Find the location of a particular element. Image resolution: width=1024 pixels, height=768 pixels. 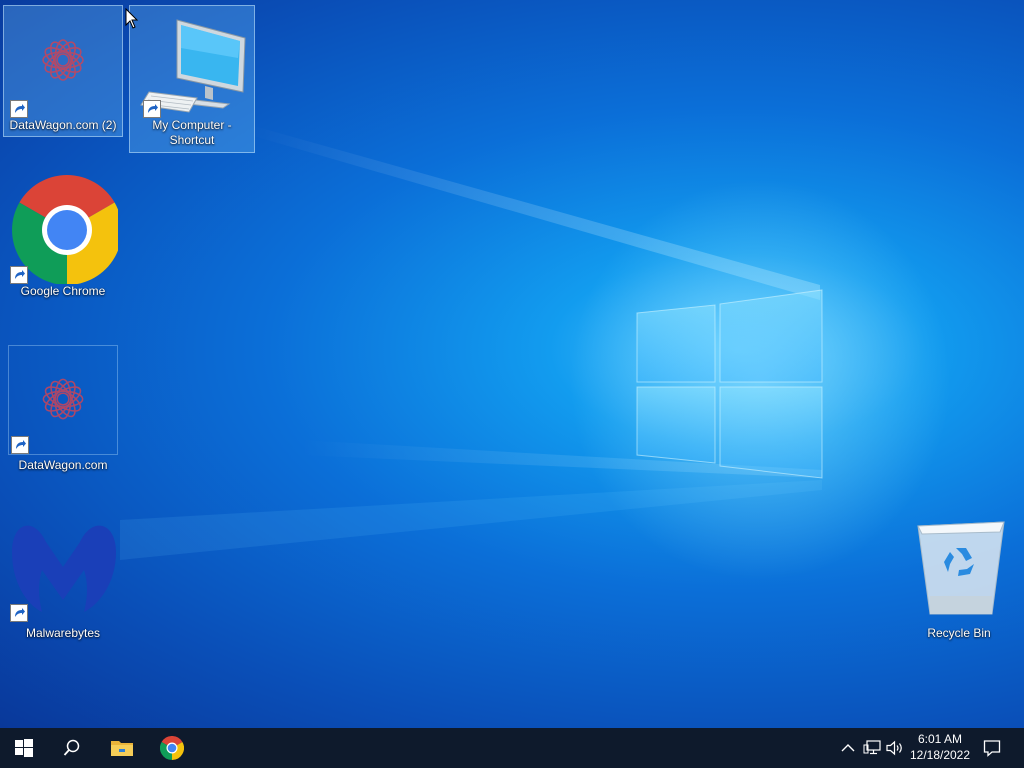

desktop-icon-my-computer: My Computer - Shortcut is located at coordinates (192, 79).